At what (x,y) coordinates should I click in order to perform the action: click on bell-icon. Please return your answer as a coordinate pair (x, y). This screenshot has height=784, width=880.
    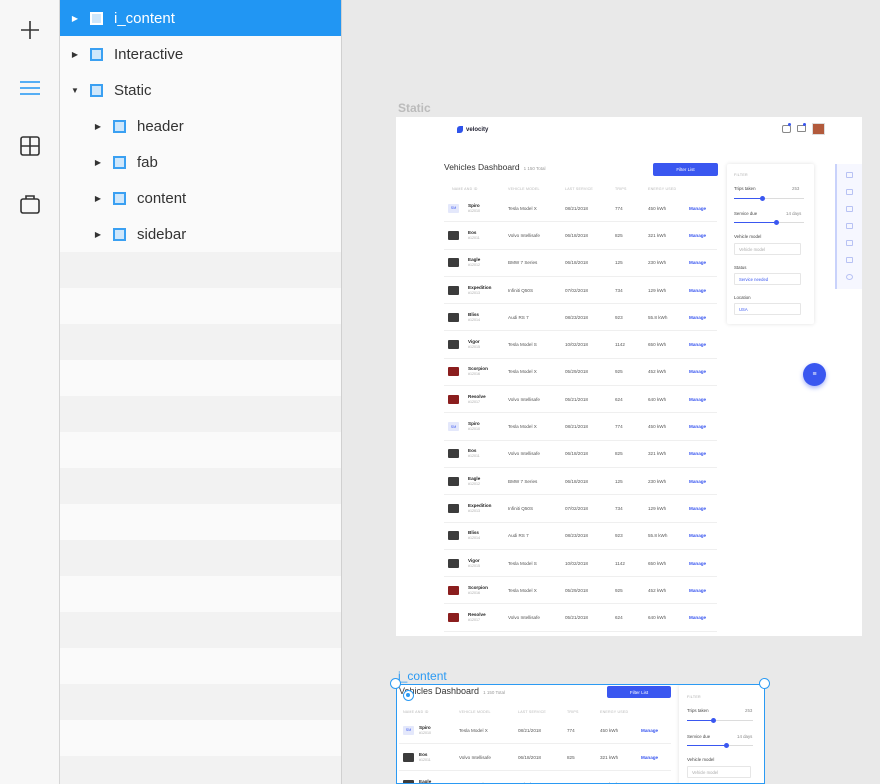
    Looking at the image, I should click on (786, 129).